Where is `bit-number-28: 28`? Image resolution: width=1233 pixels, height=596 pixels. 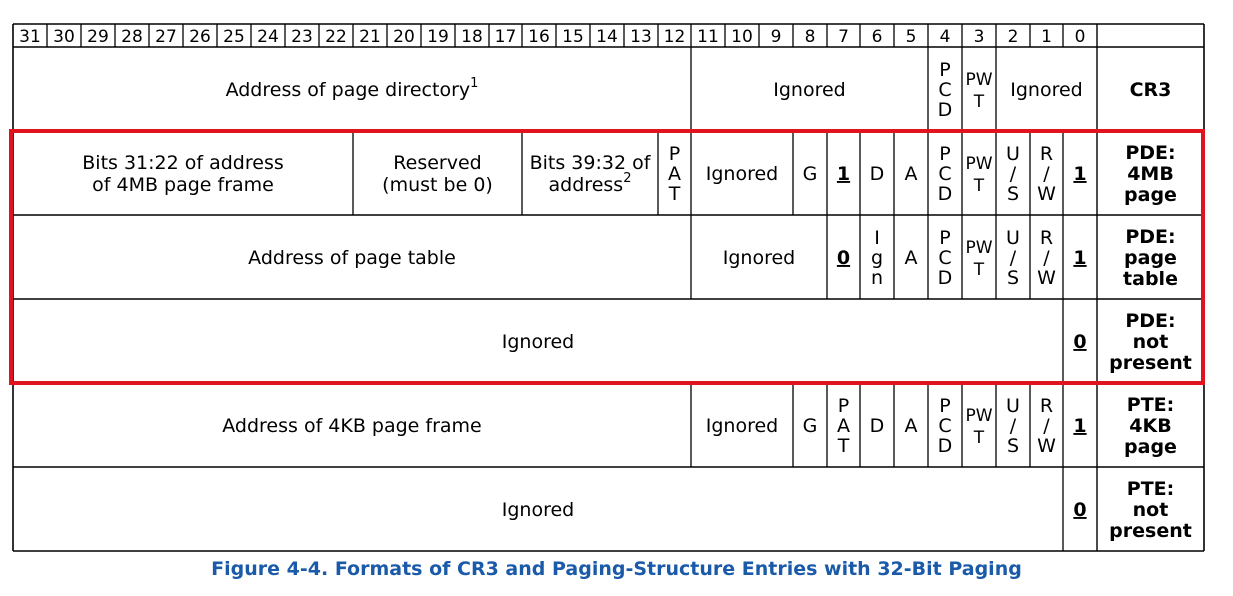 bit-number-28: 28 is located at coordinates (132, 37).